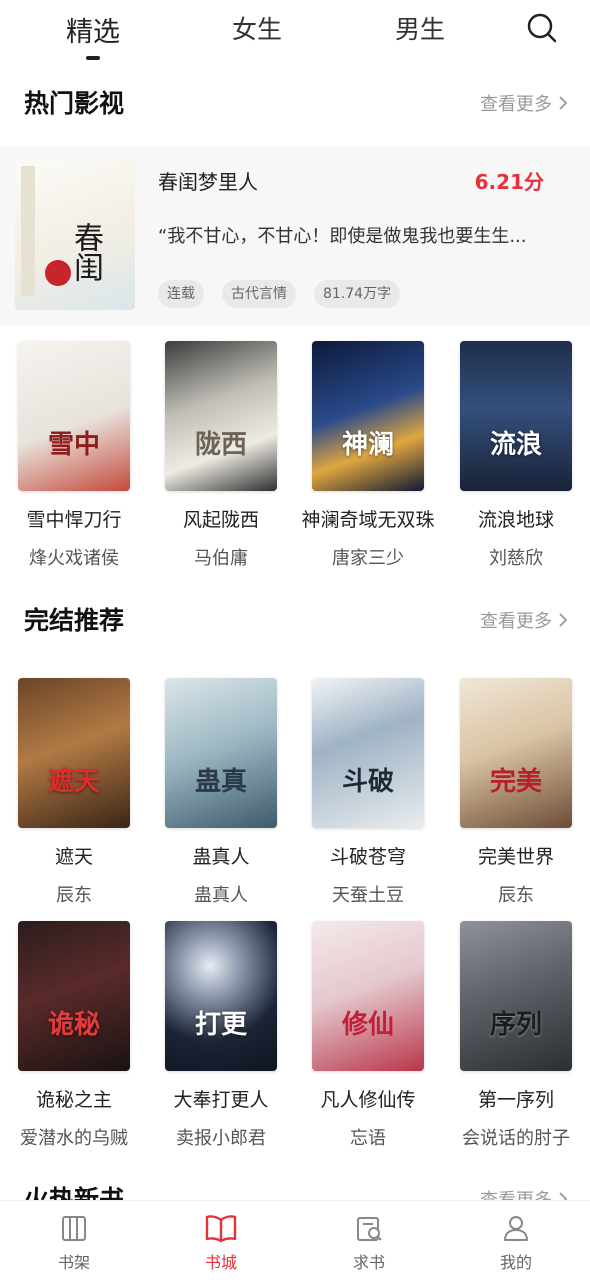 Image resolution: width=590 pixels, height=1280 pixels. Describe the element at coordinates (73, 1100) in the screenshot. I see `book-title: 诡秘之主` at that location.